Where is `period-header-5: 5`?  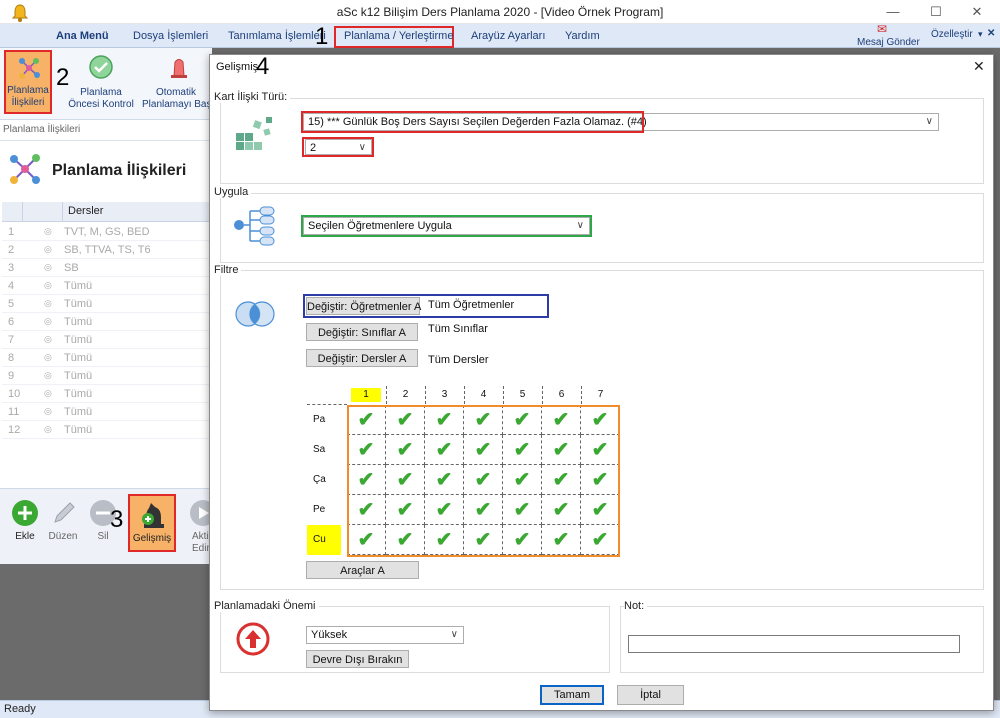
period-header-5: 5 is located at coordinates (522, 395).